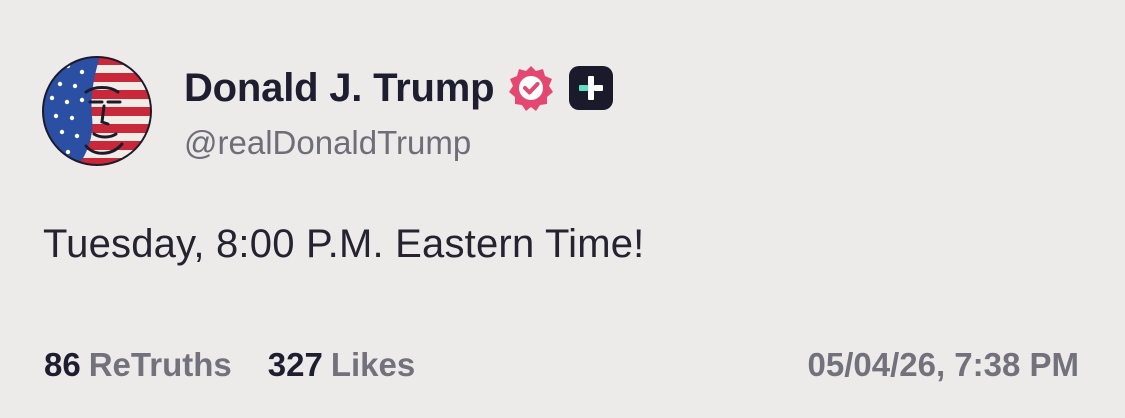 Image resolution: width=1125 pixels, height=418 pixels. I want to click on retruths-stat: 86 ReTruths, so click(138, 365).